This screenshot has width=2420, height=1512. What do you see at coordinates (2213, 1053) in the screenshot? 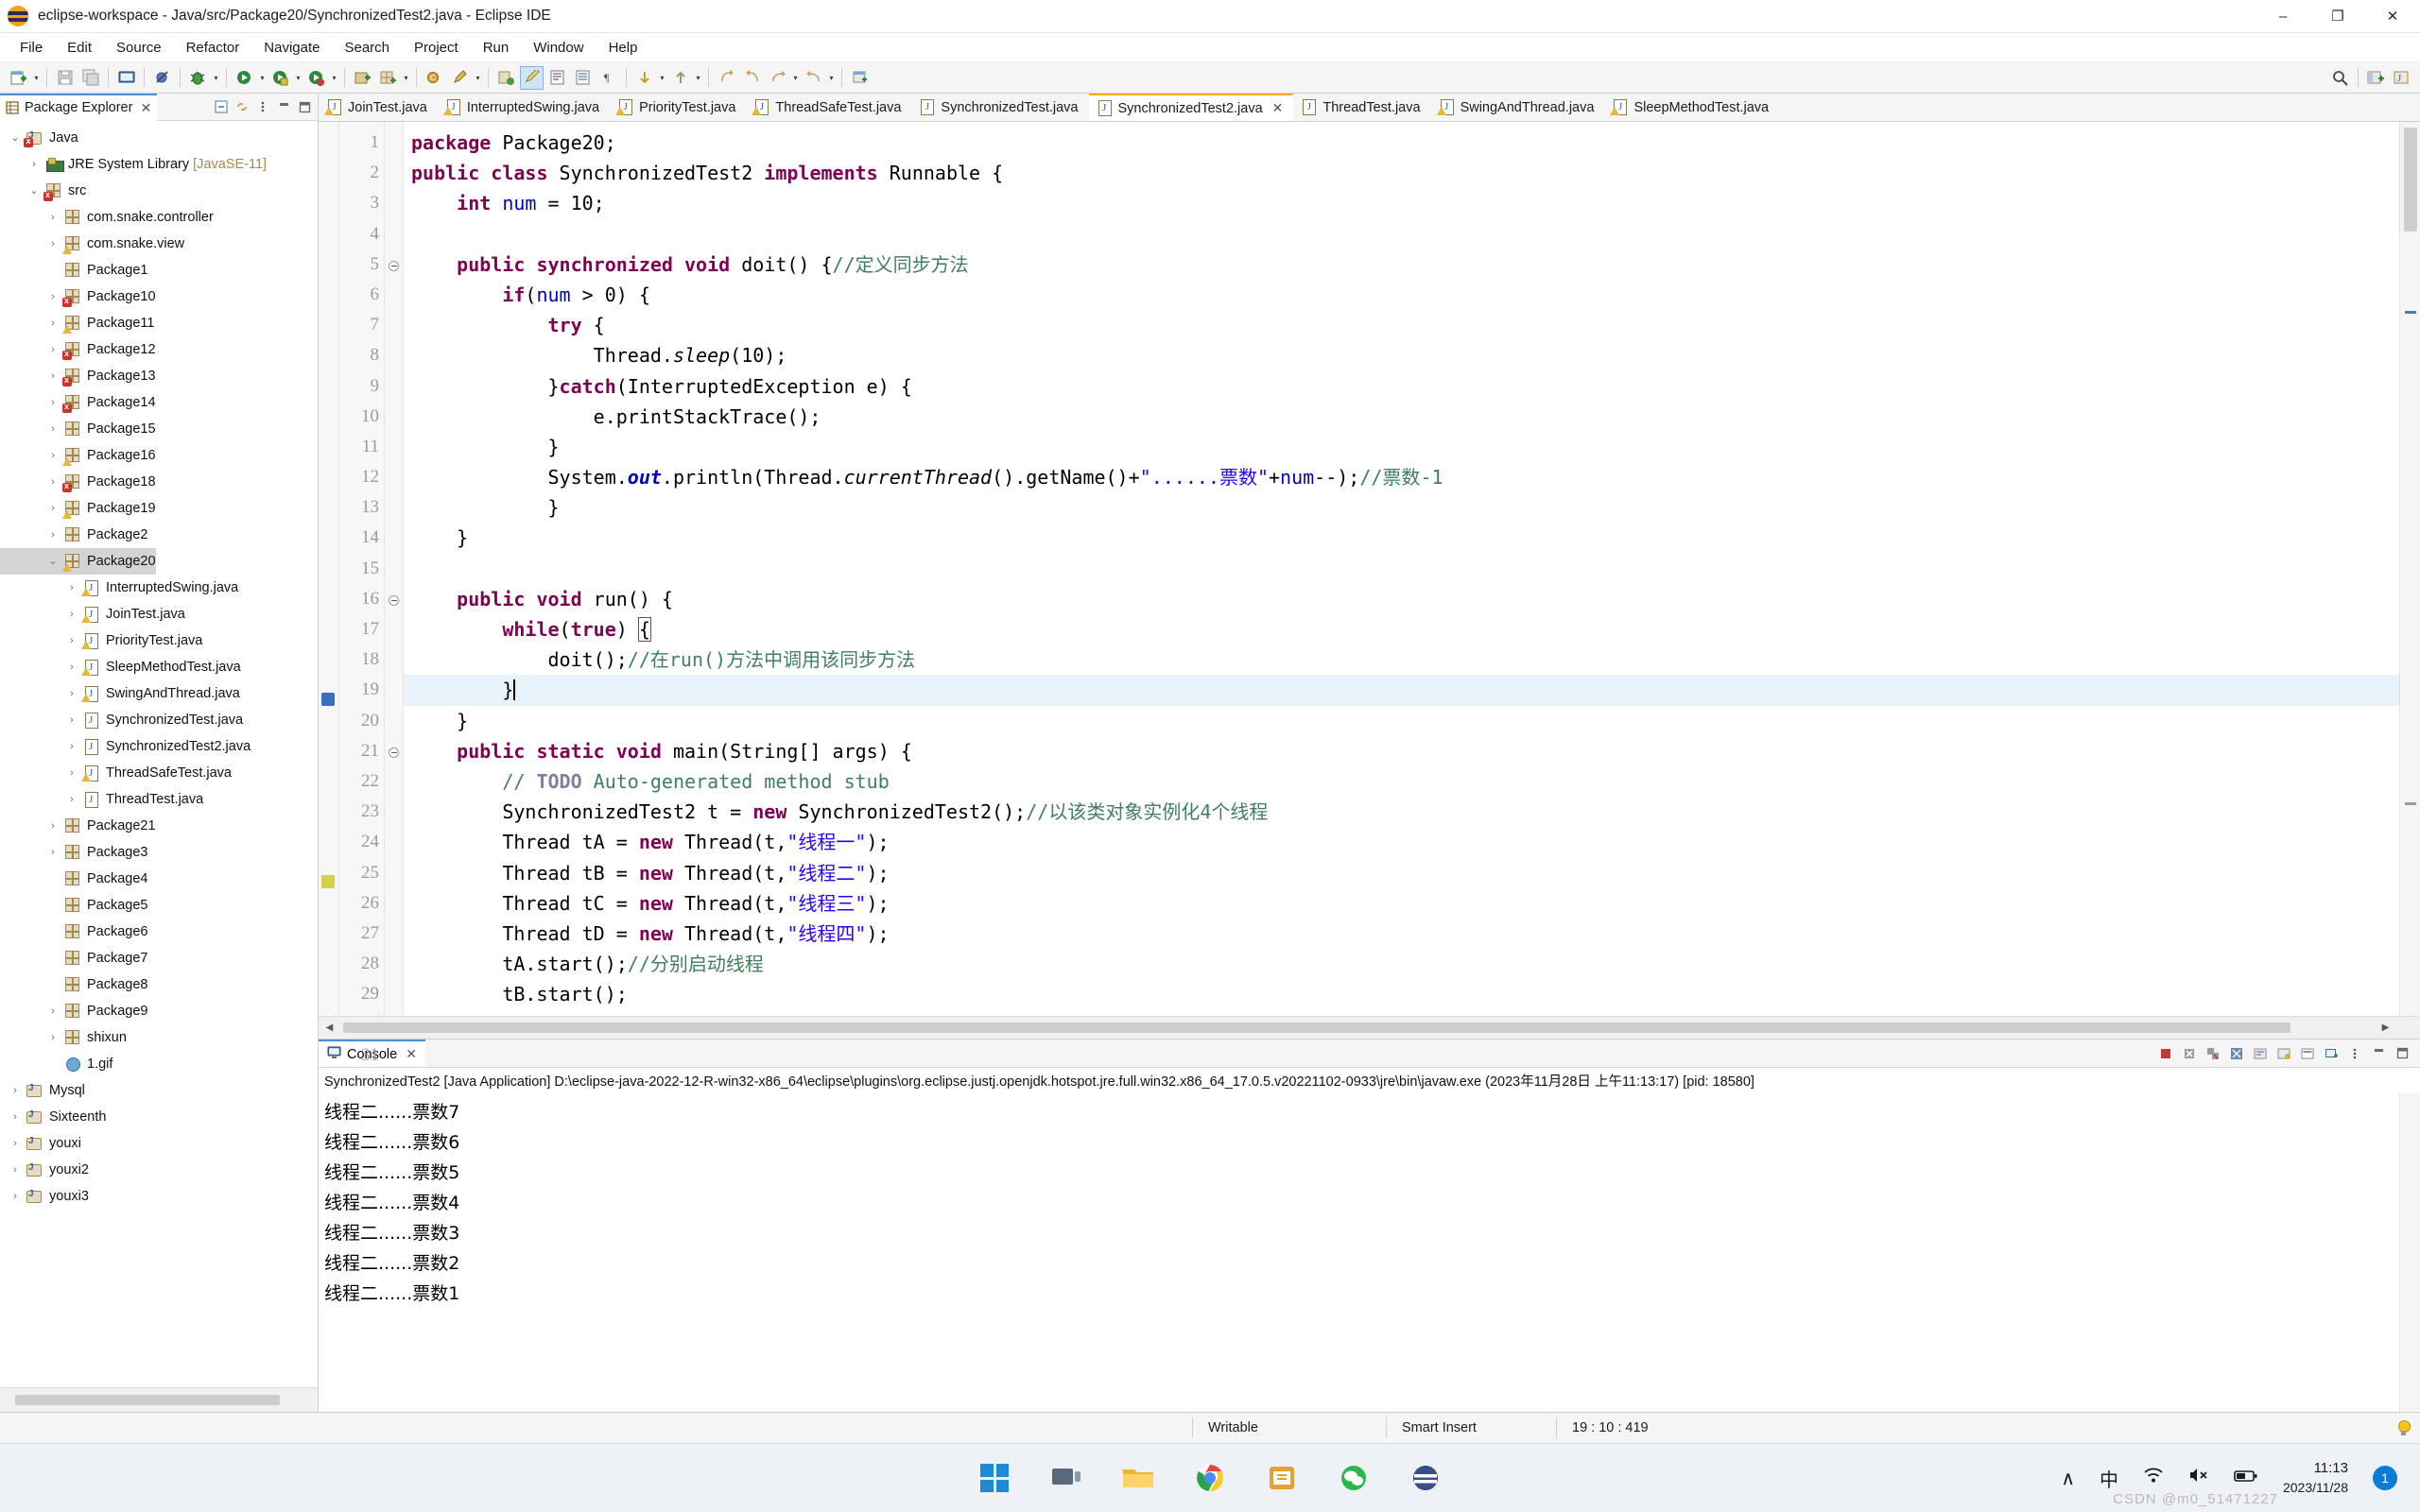
I see `remove-all-icon` at bounding box center [2213, 1053].